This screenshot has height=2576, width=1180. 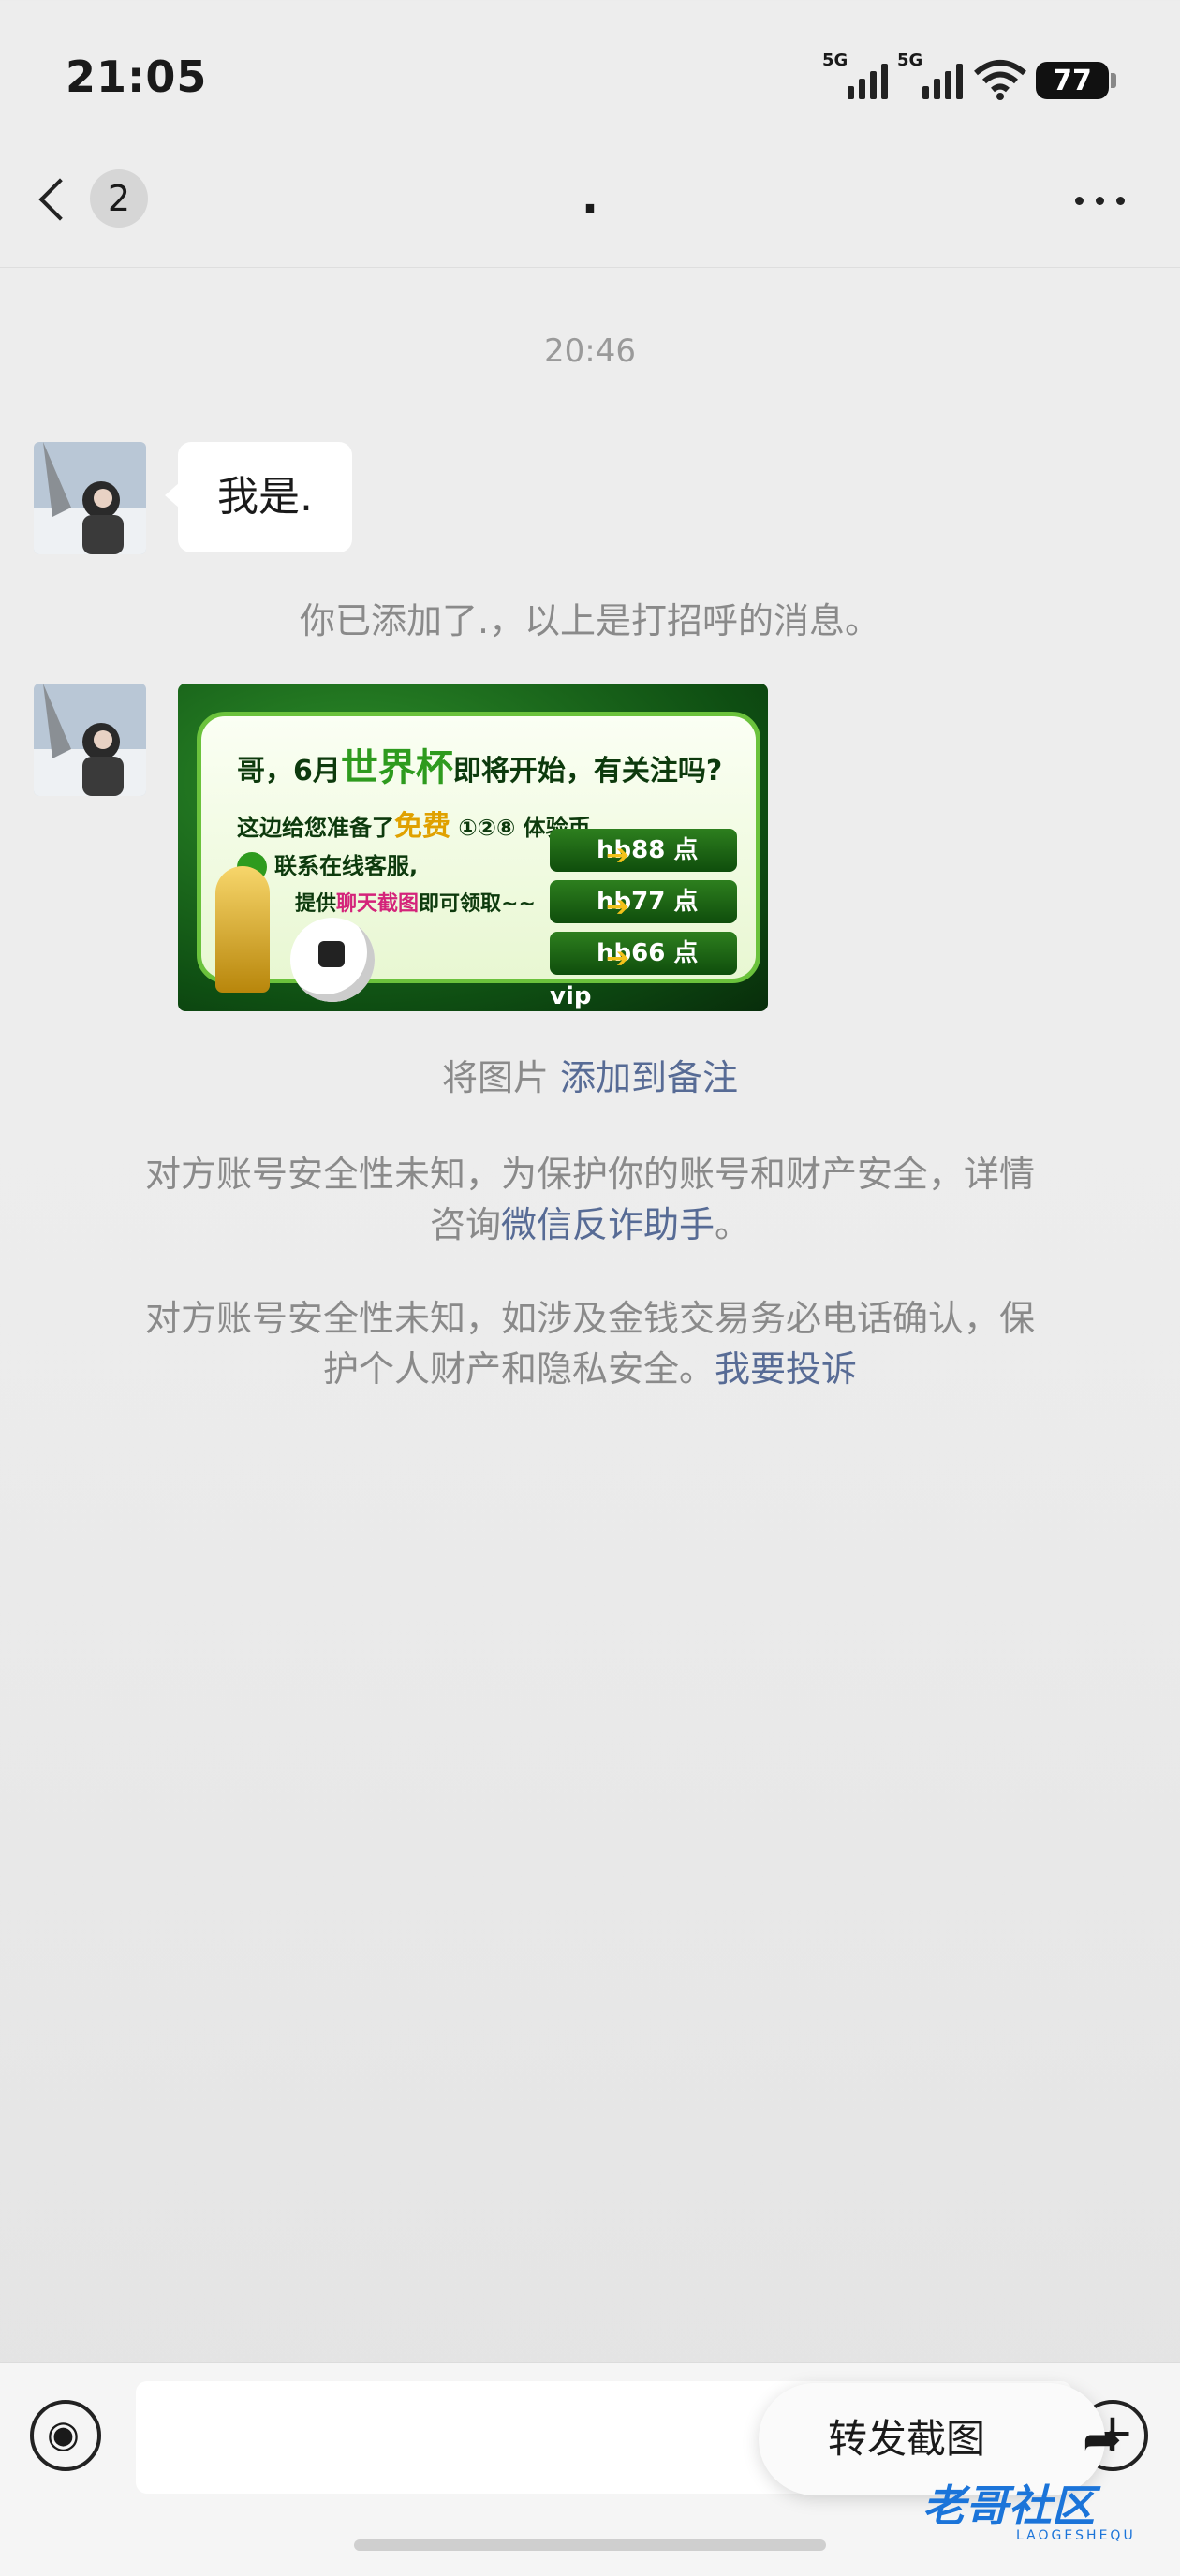 I want to click on more-icon, so click(x=1100, y=201).